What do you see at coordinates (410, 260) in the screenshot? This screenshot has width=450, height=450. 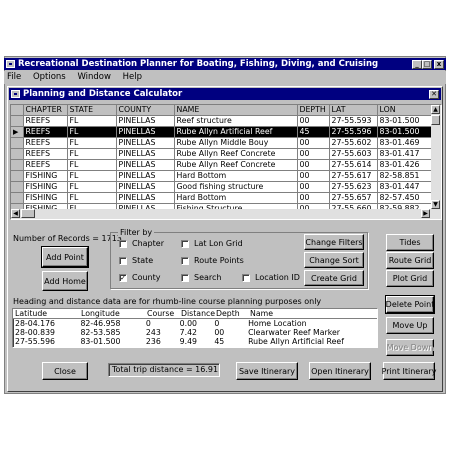 I see `route-grid-button: Route Grid` at bounding box center [410, 260].